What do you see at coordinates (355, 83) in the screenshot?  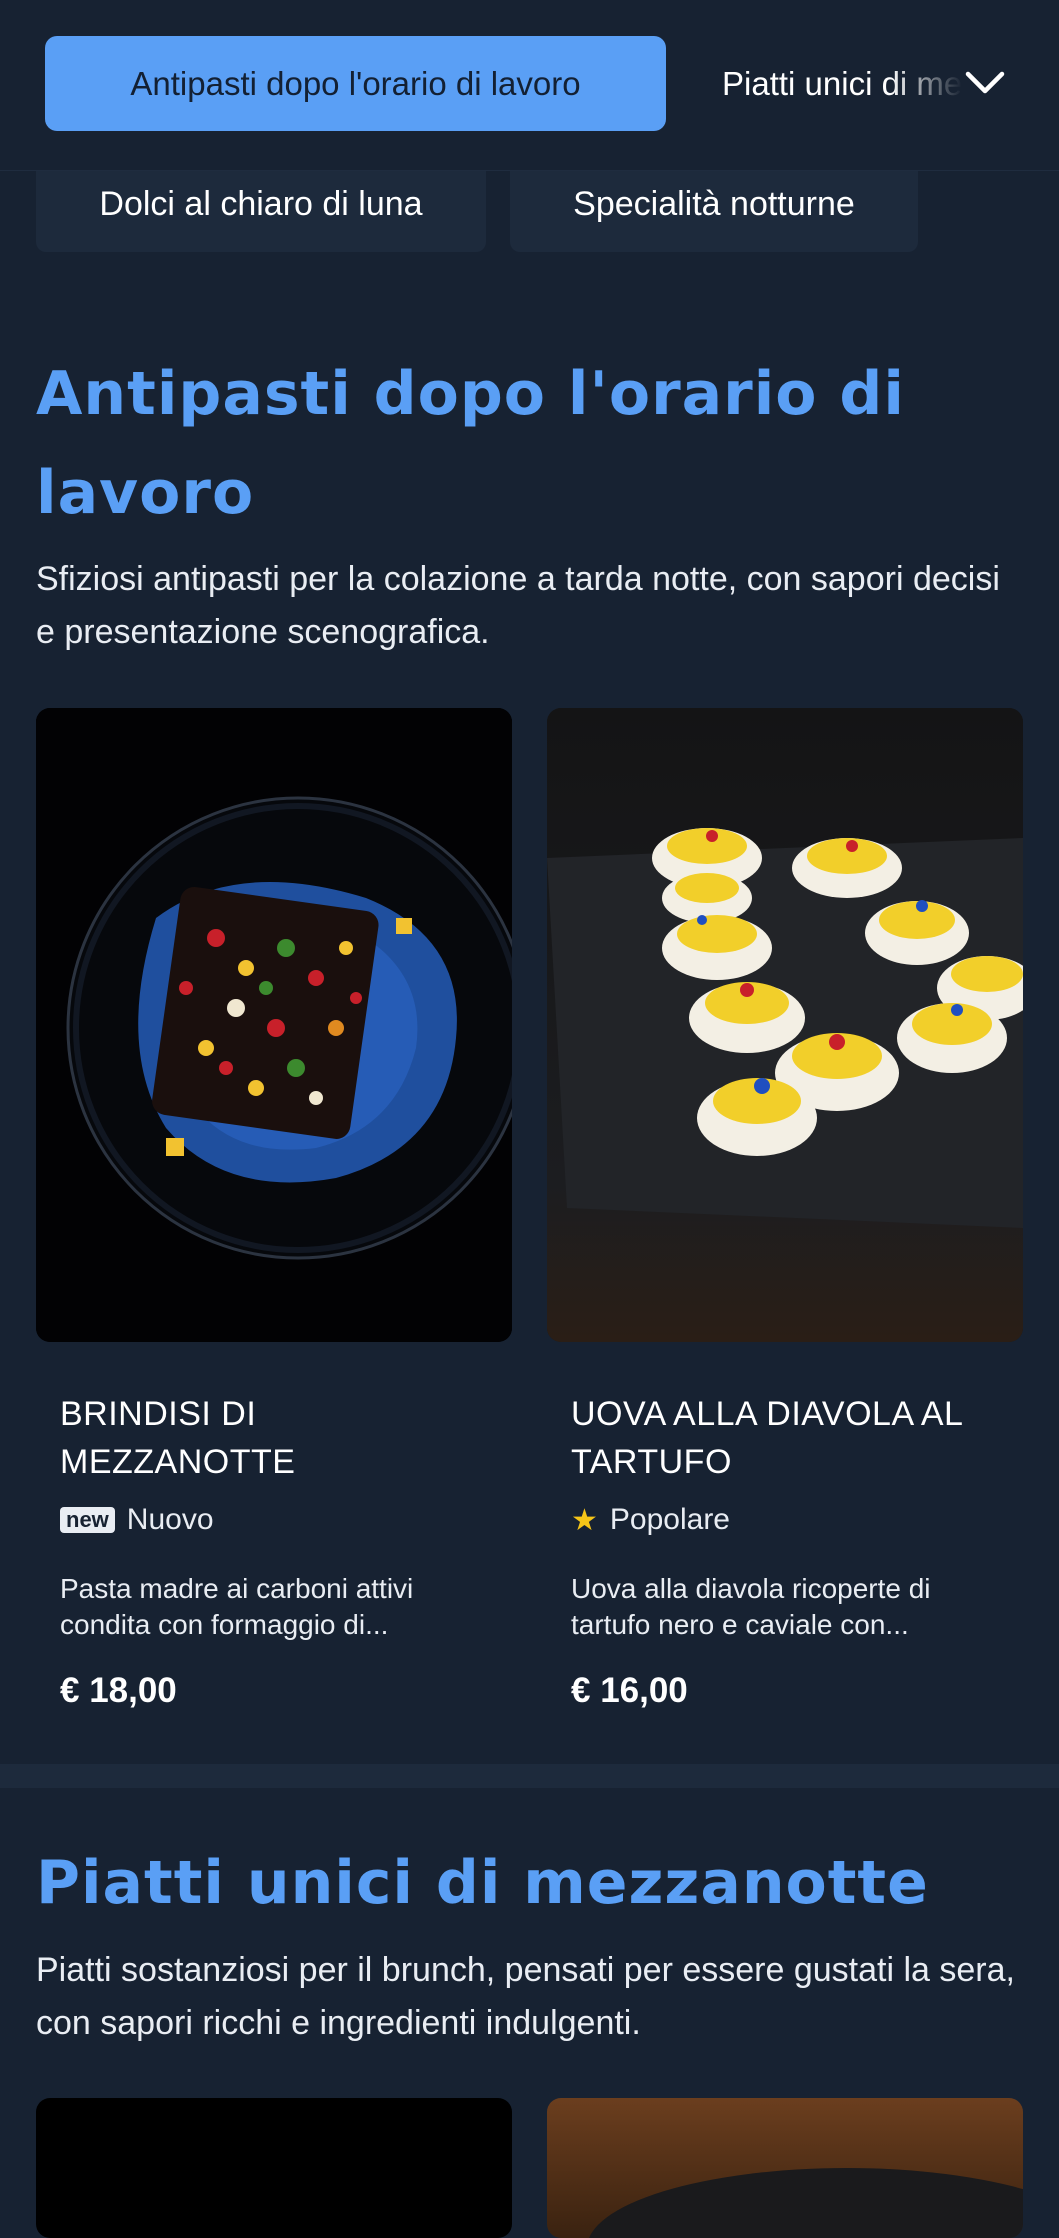 I see `tab-antipasti: Antipasti dopo l'orario di lavoro` at bounding box center [355, 83].